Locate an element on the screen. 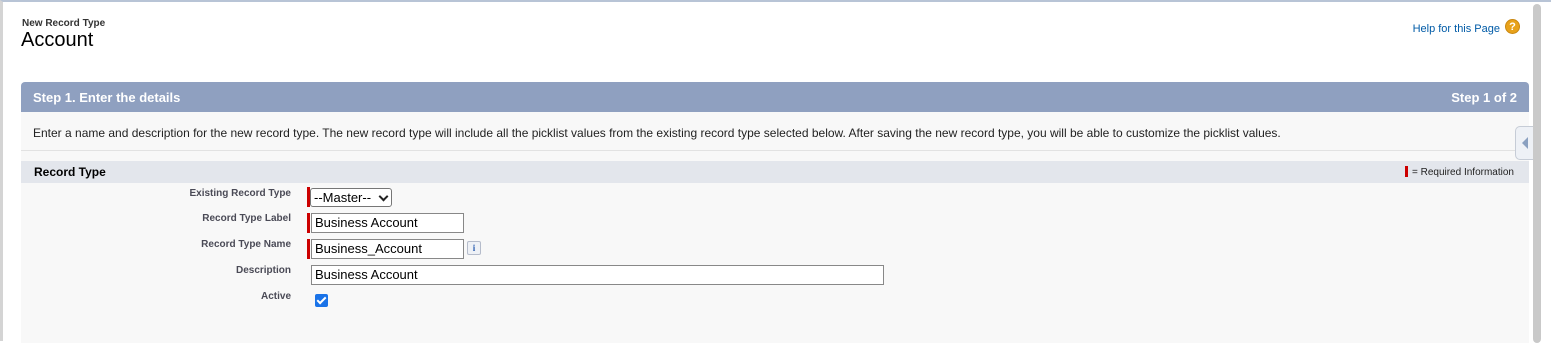 This screenshot has height=343, width=1551. record-type-label-input: Business Account is located at coordinates (387, 223).